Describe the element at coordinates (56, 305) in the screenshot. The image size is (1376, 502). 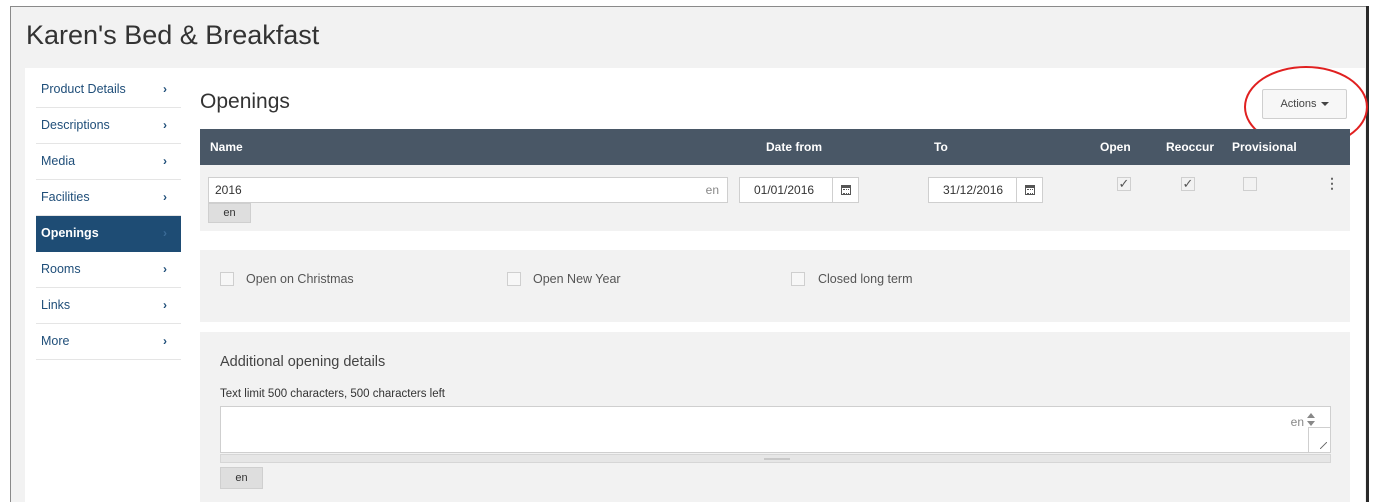
I see `sidebar-item-label: Links` at that location.